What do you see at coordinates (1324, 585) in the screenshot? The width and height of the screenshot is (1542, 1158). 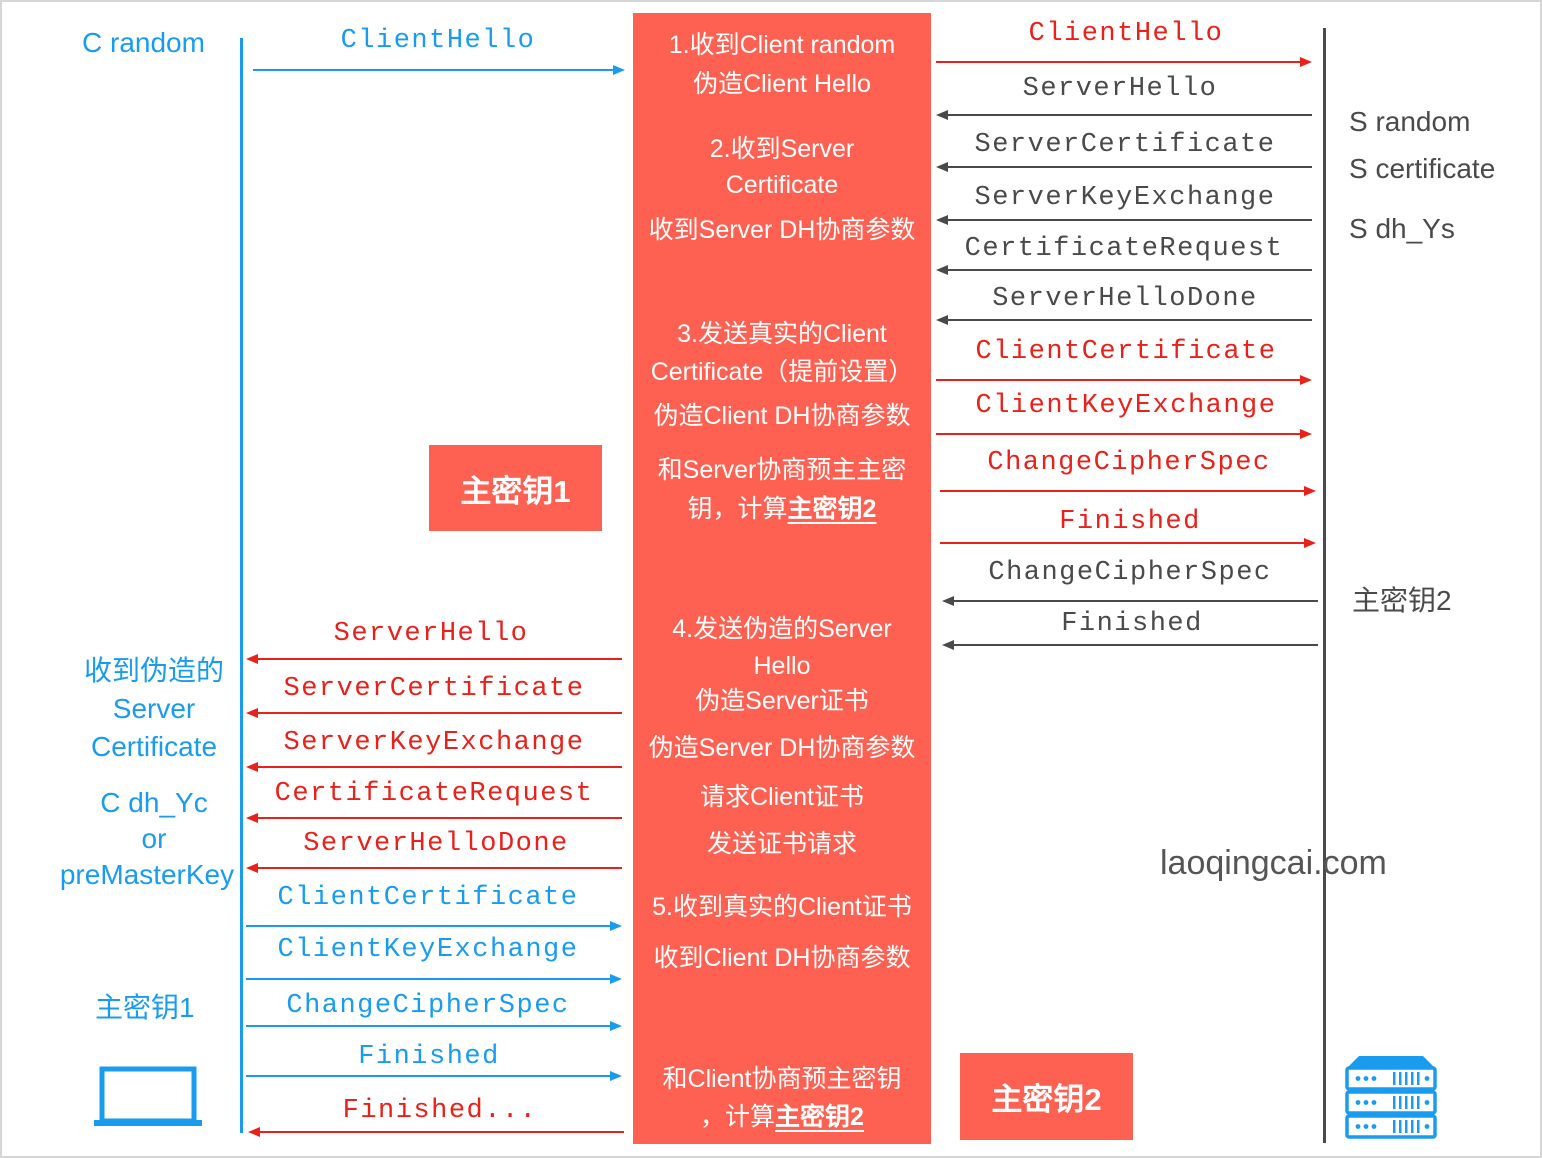 I see `server-lifeline` at bounding box center [1324, 585].